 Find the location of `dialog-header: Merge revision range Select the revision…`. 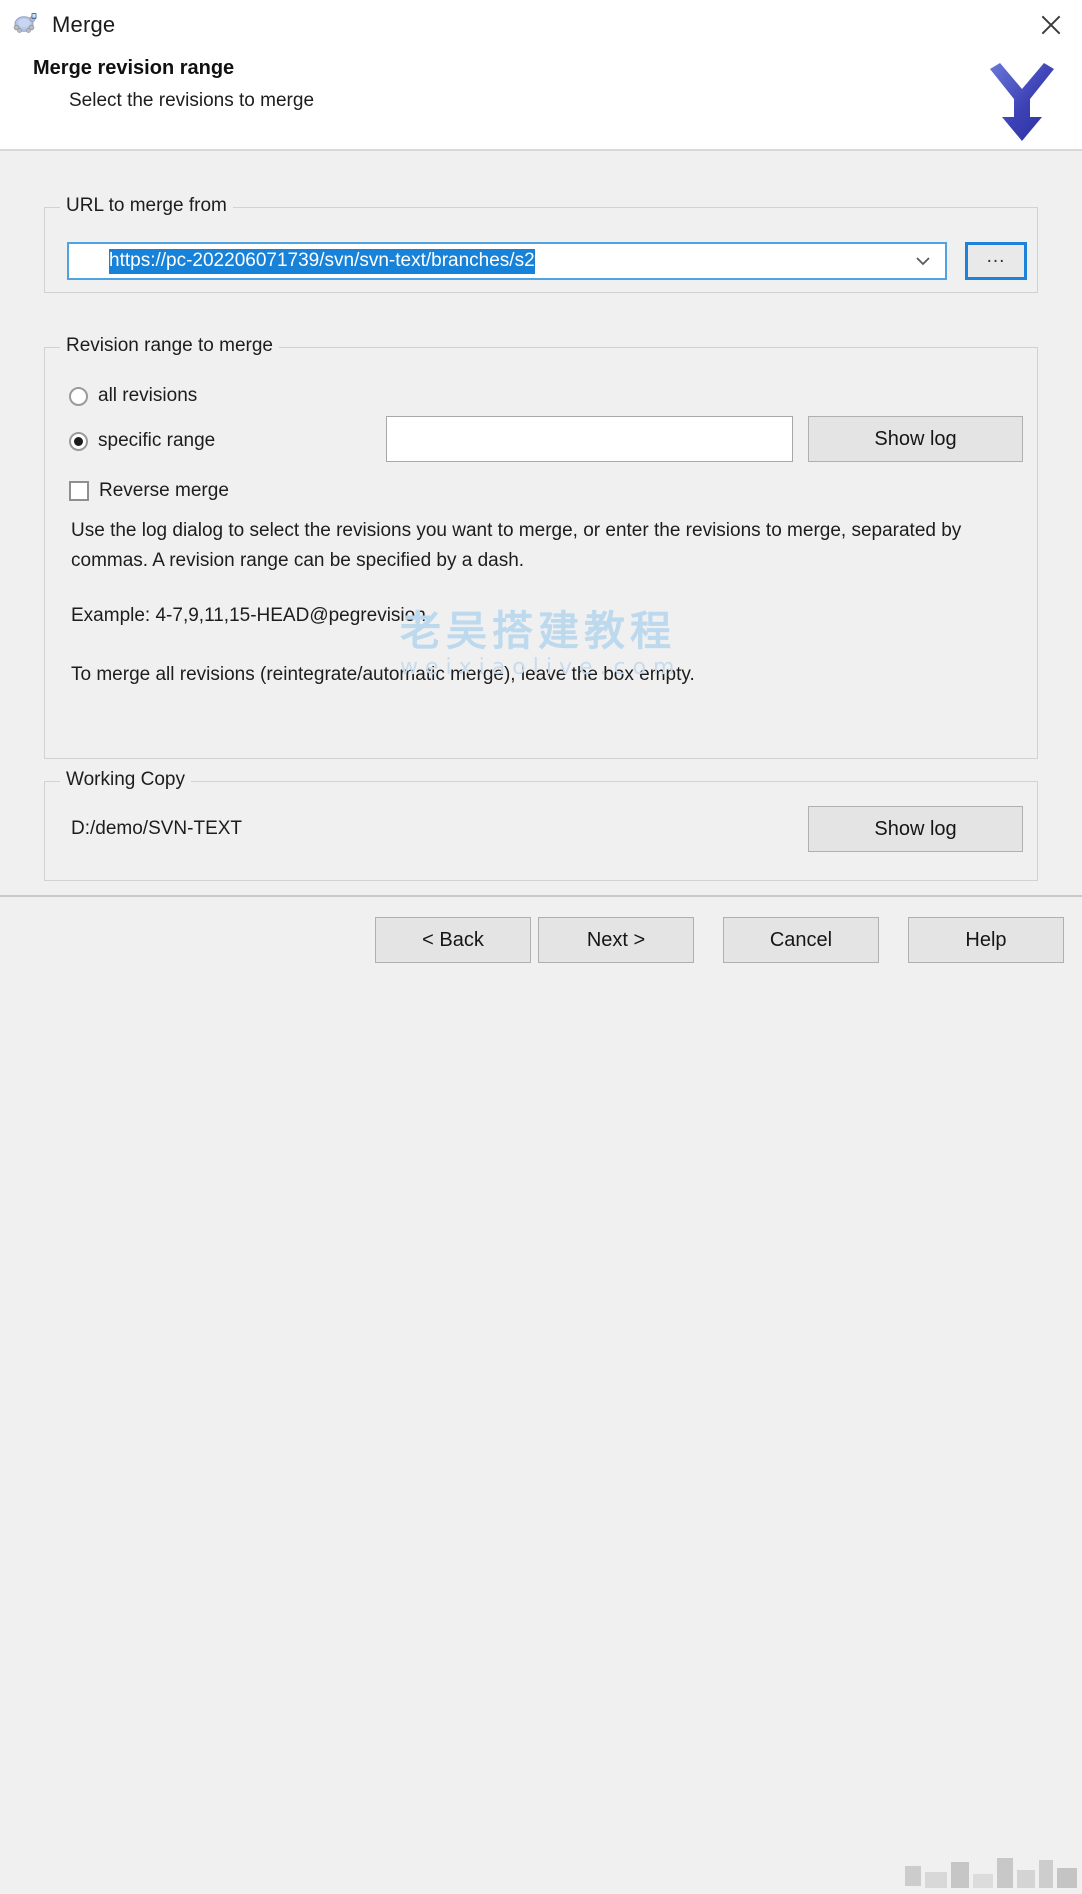

dialog-header: Merge revision range Select the revision… is located at coordinates (541, 100).